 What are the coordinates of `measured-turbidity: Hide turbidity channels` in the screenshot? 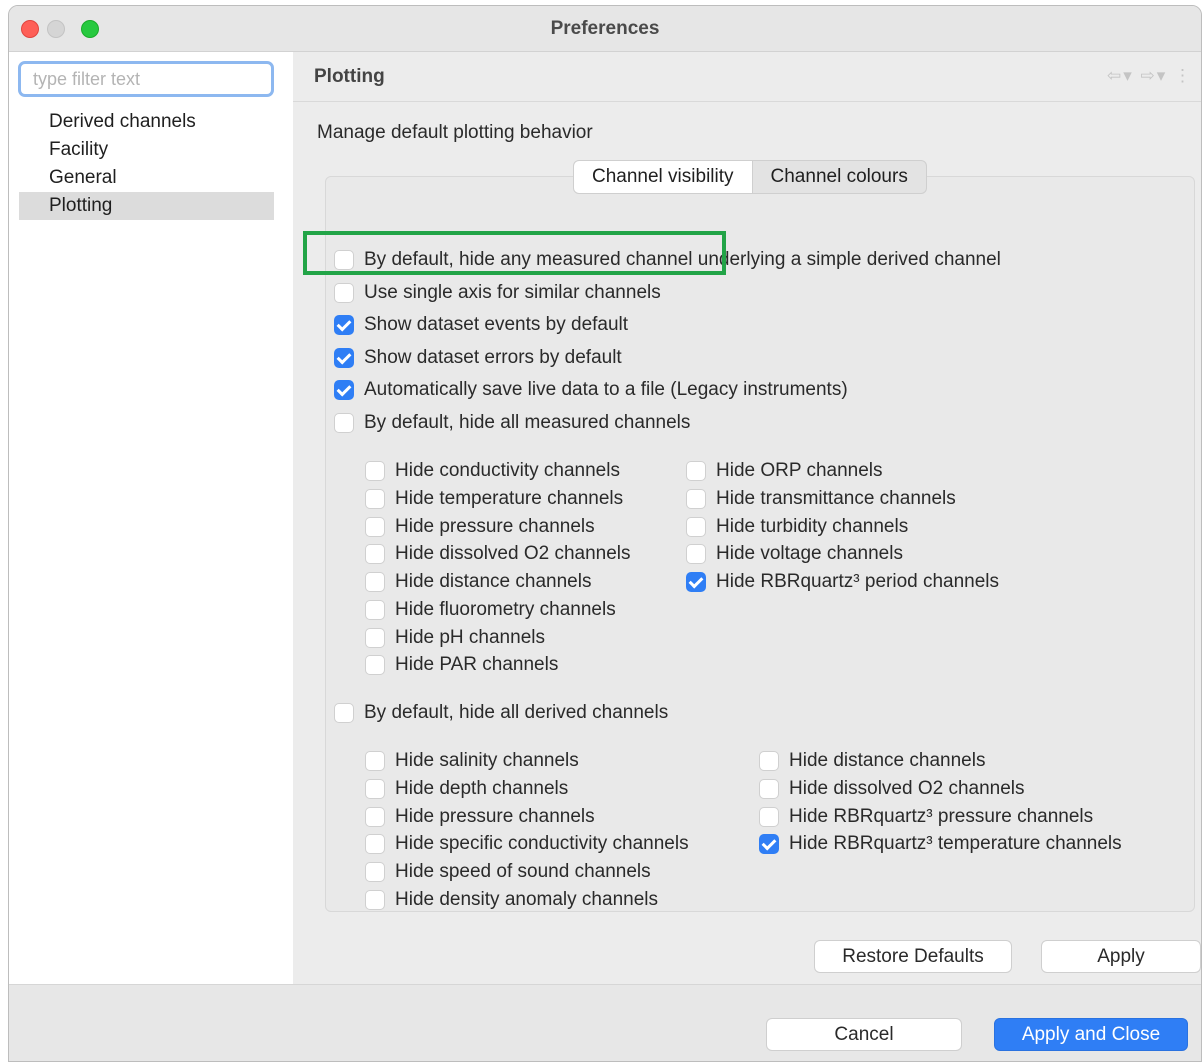 It's located at (797, 527).